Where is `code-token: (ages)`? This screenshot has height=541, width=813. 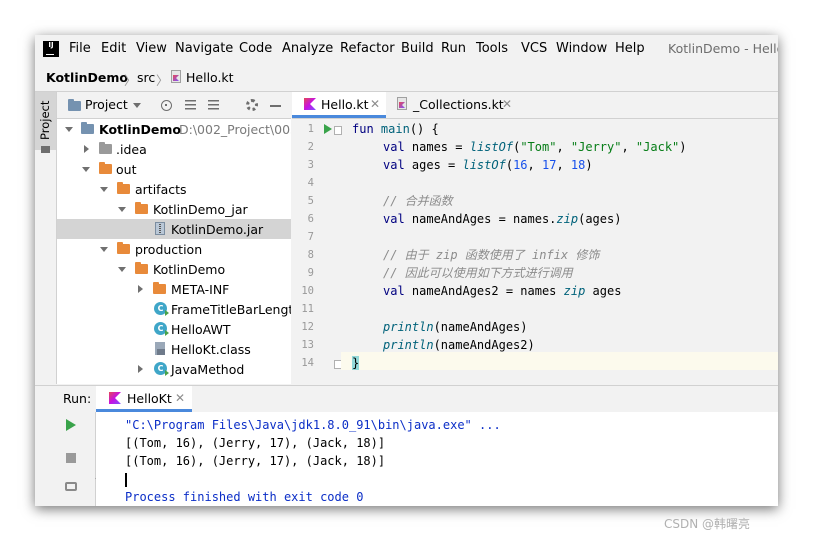 code-token: (ages) is located at coordinates (600, 219).